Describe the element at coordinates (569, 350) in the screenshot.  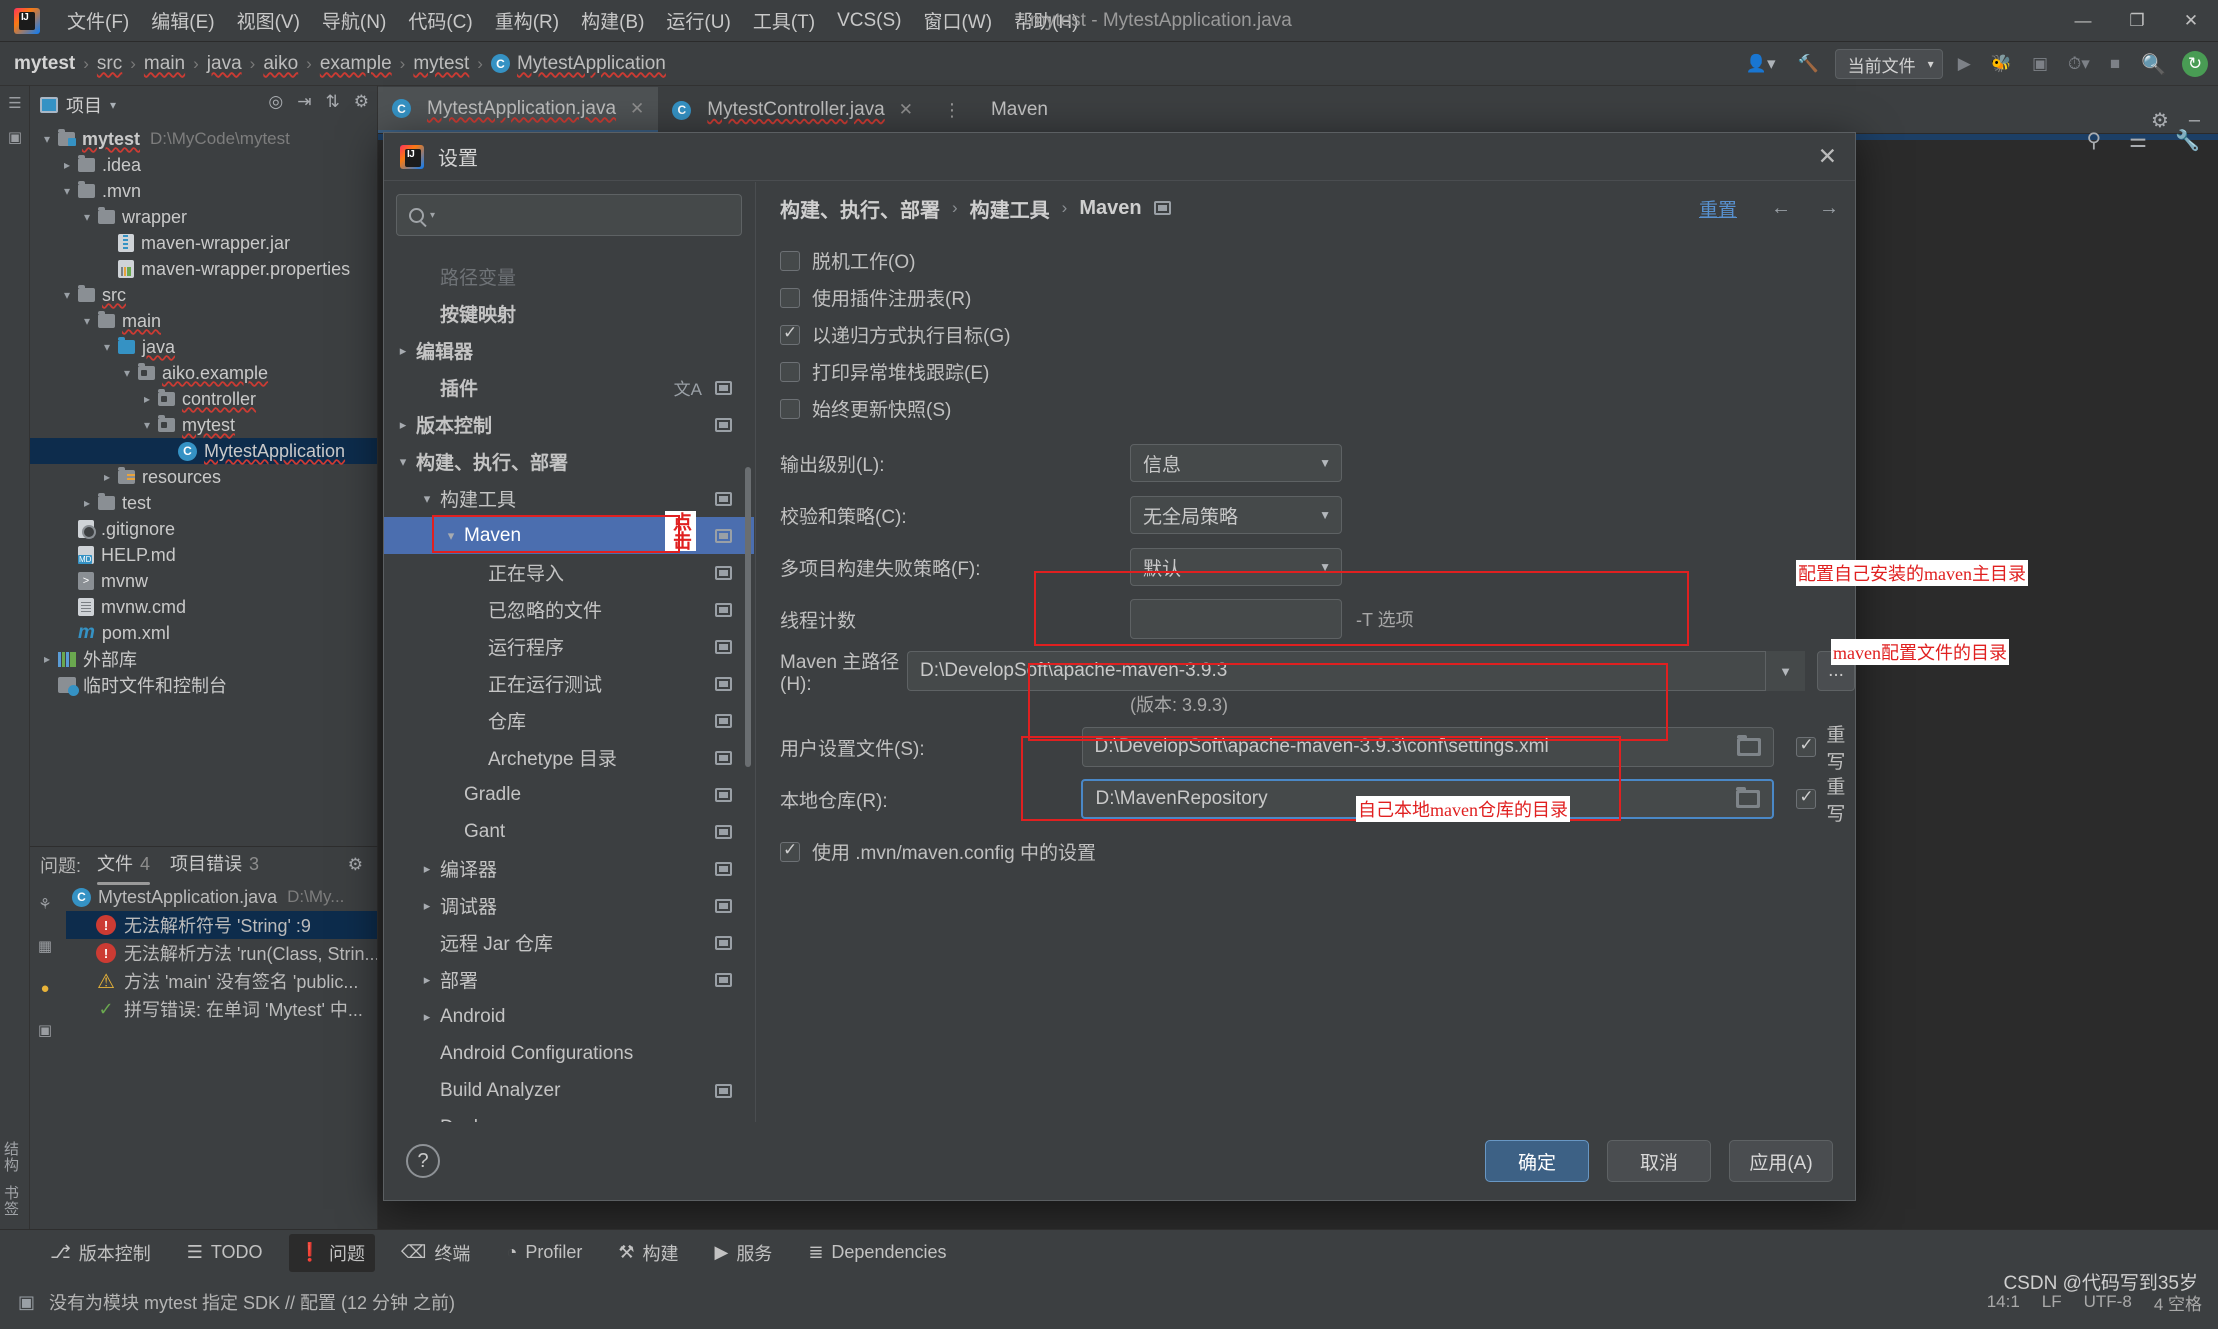
I see `settings-tree-item: ▸ 编辑器` at that location.